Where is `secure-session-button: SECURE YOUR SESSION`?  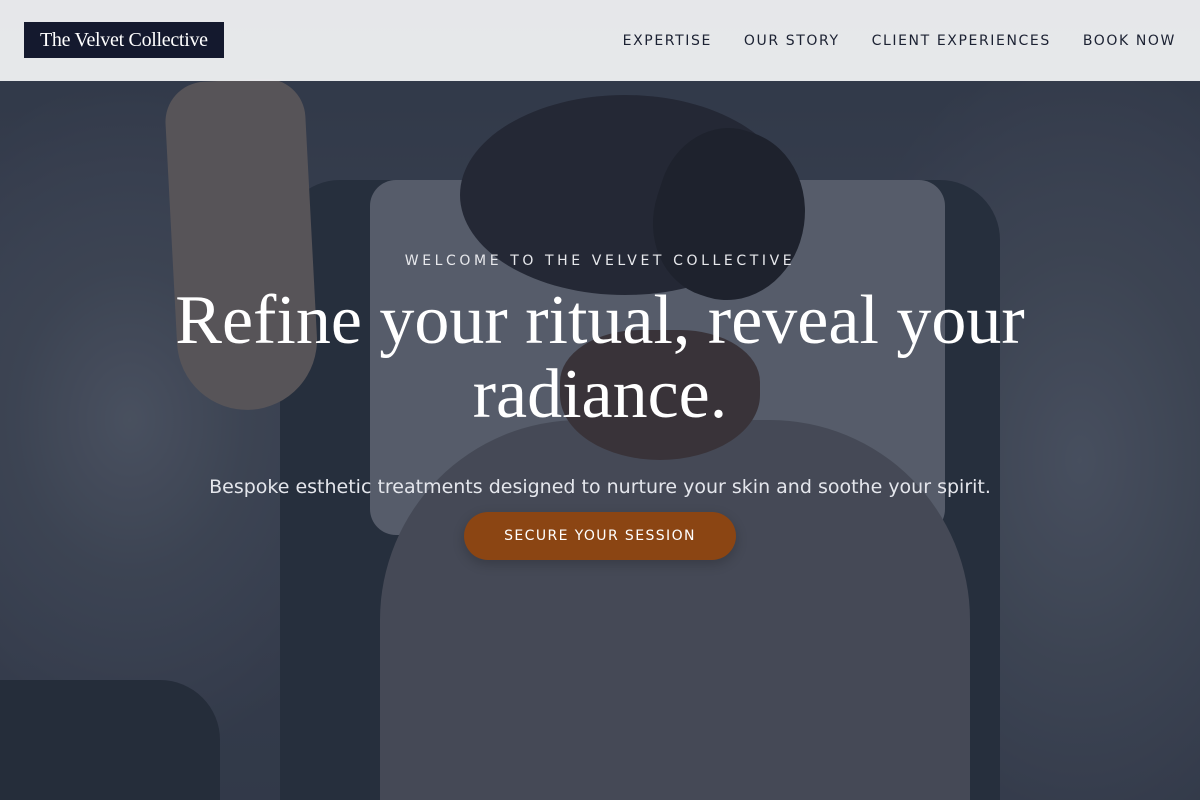
secure-session-button: SECURE YOUR SESSION is located at coordinates (600, 536).